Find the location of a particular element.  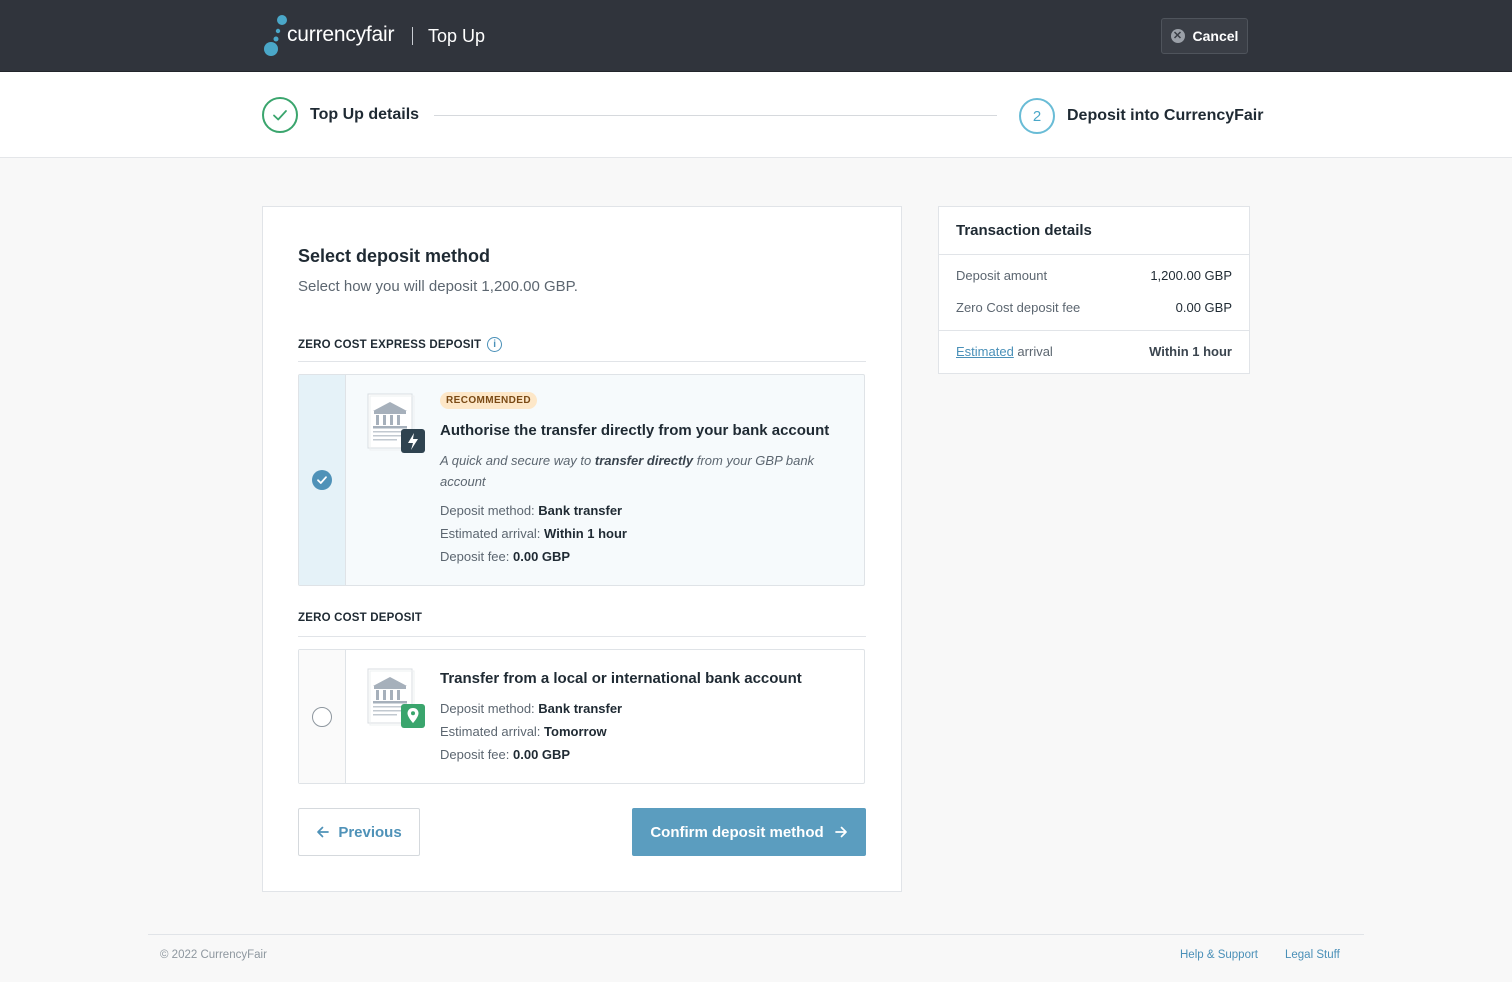

section-heading-express: ZERO COST EXPRESS DEPOSIT i is located at coordinates (400, 344).